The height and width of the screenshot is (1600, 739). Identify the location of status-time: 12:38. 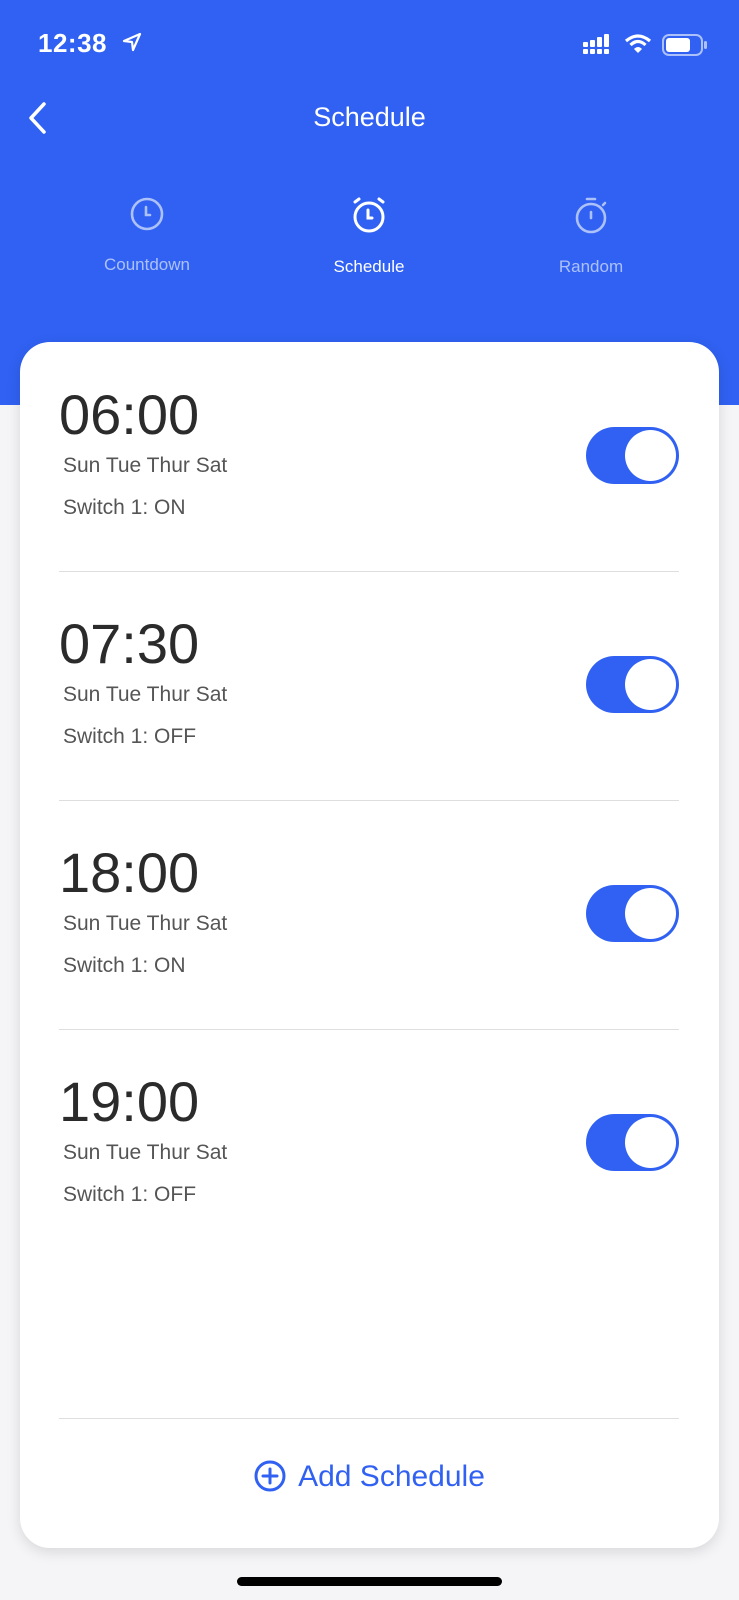
(72, 43).